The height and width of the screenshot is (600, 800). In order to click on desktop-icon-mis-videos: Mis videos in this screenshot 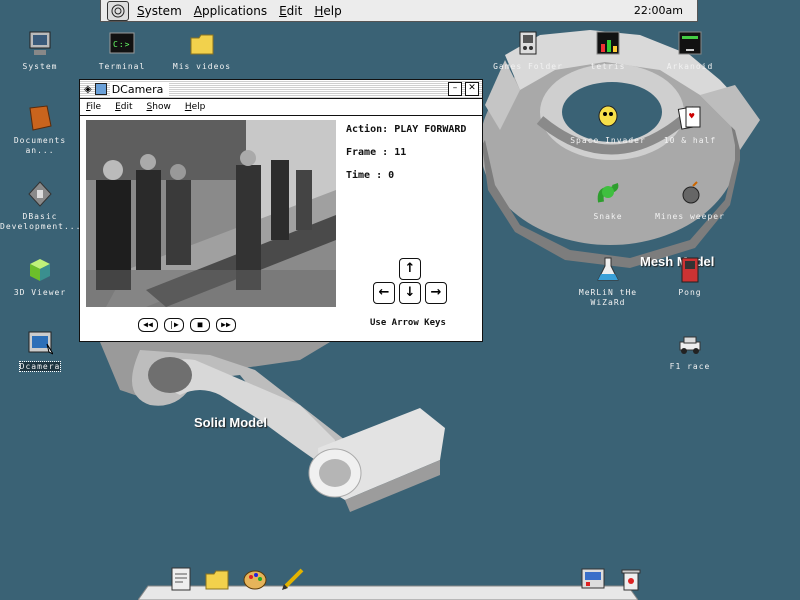, I will do `click(202, 51)`.